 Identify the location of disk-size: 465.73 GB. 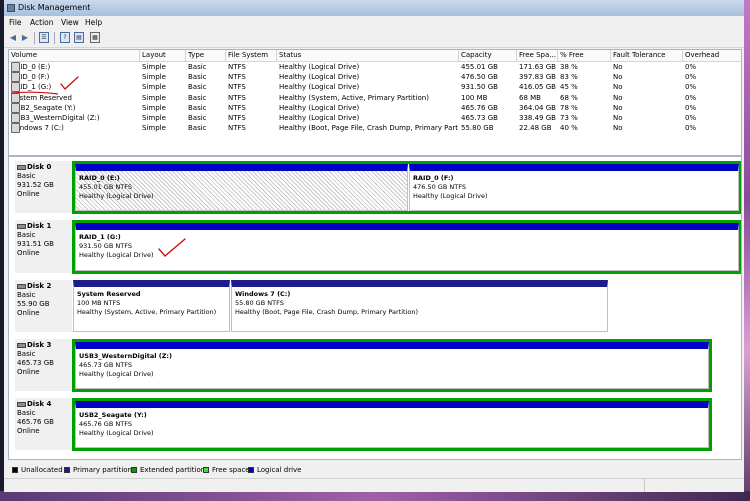
(35, 363).